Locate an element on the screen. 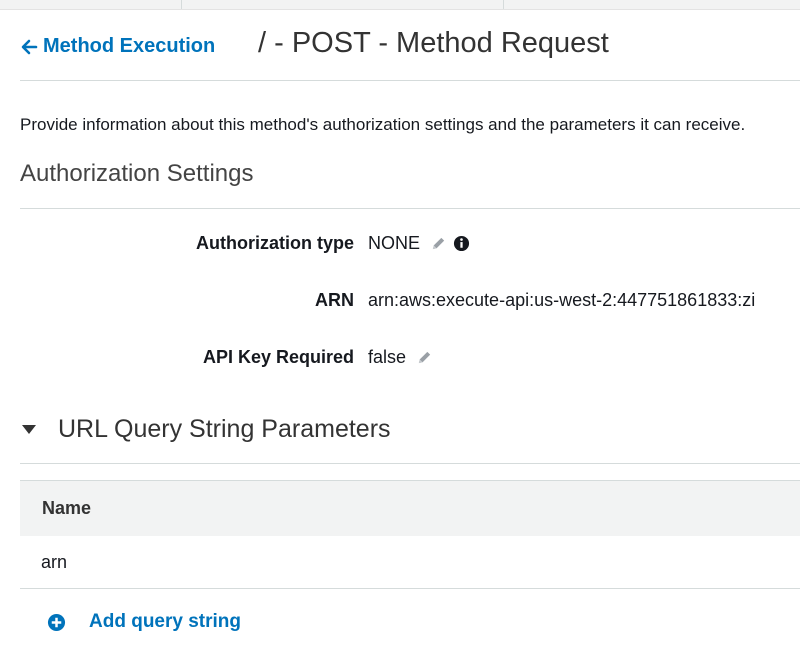  table-row: arn is located at coordinates (410, 562).